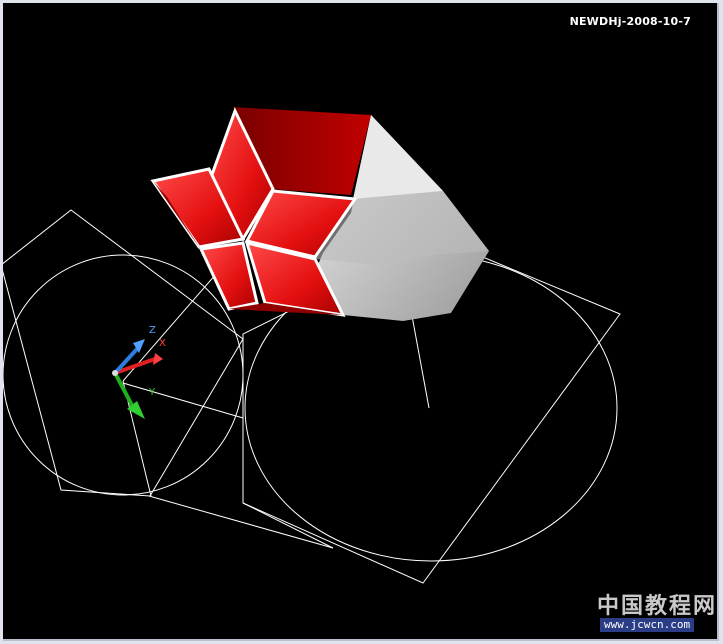 This screenshot has width=723, height=644. What do you see at coordinates (630, 21) in the screenshot?
I see `author-date-stamp: NEWDHj-2008-10-7` at bounding box center [630, 21].